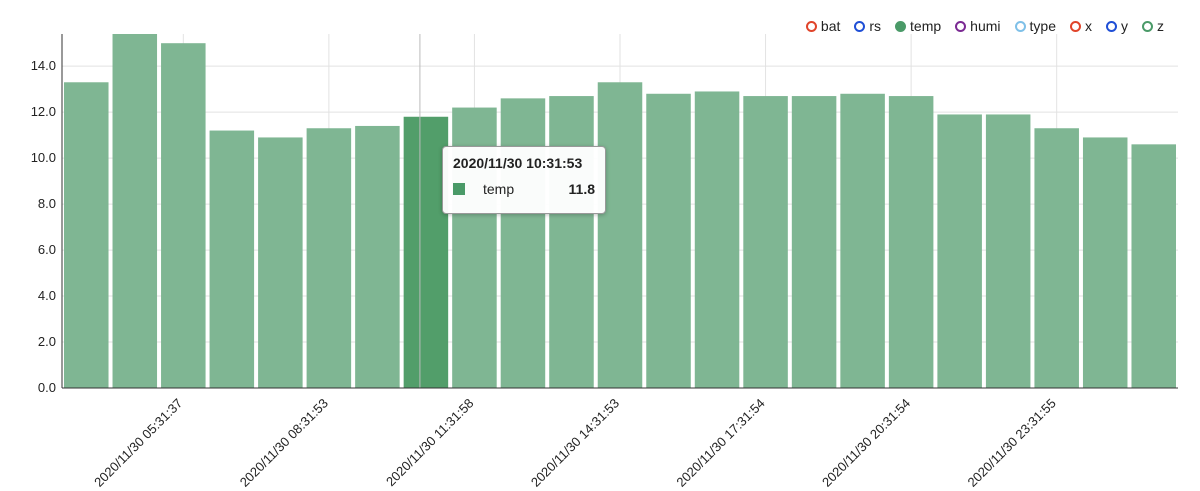  What do you see at coordinates (1012, 443) in the screenshot?
I see `x-tick-label: 2020/11/30 23:31:55` at bounding box center [1012, 443].